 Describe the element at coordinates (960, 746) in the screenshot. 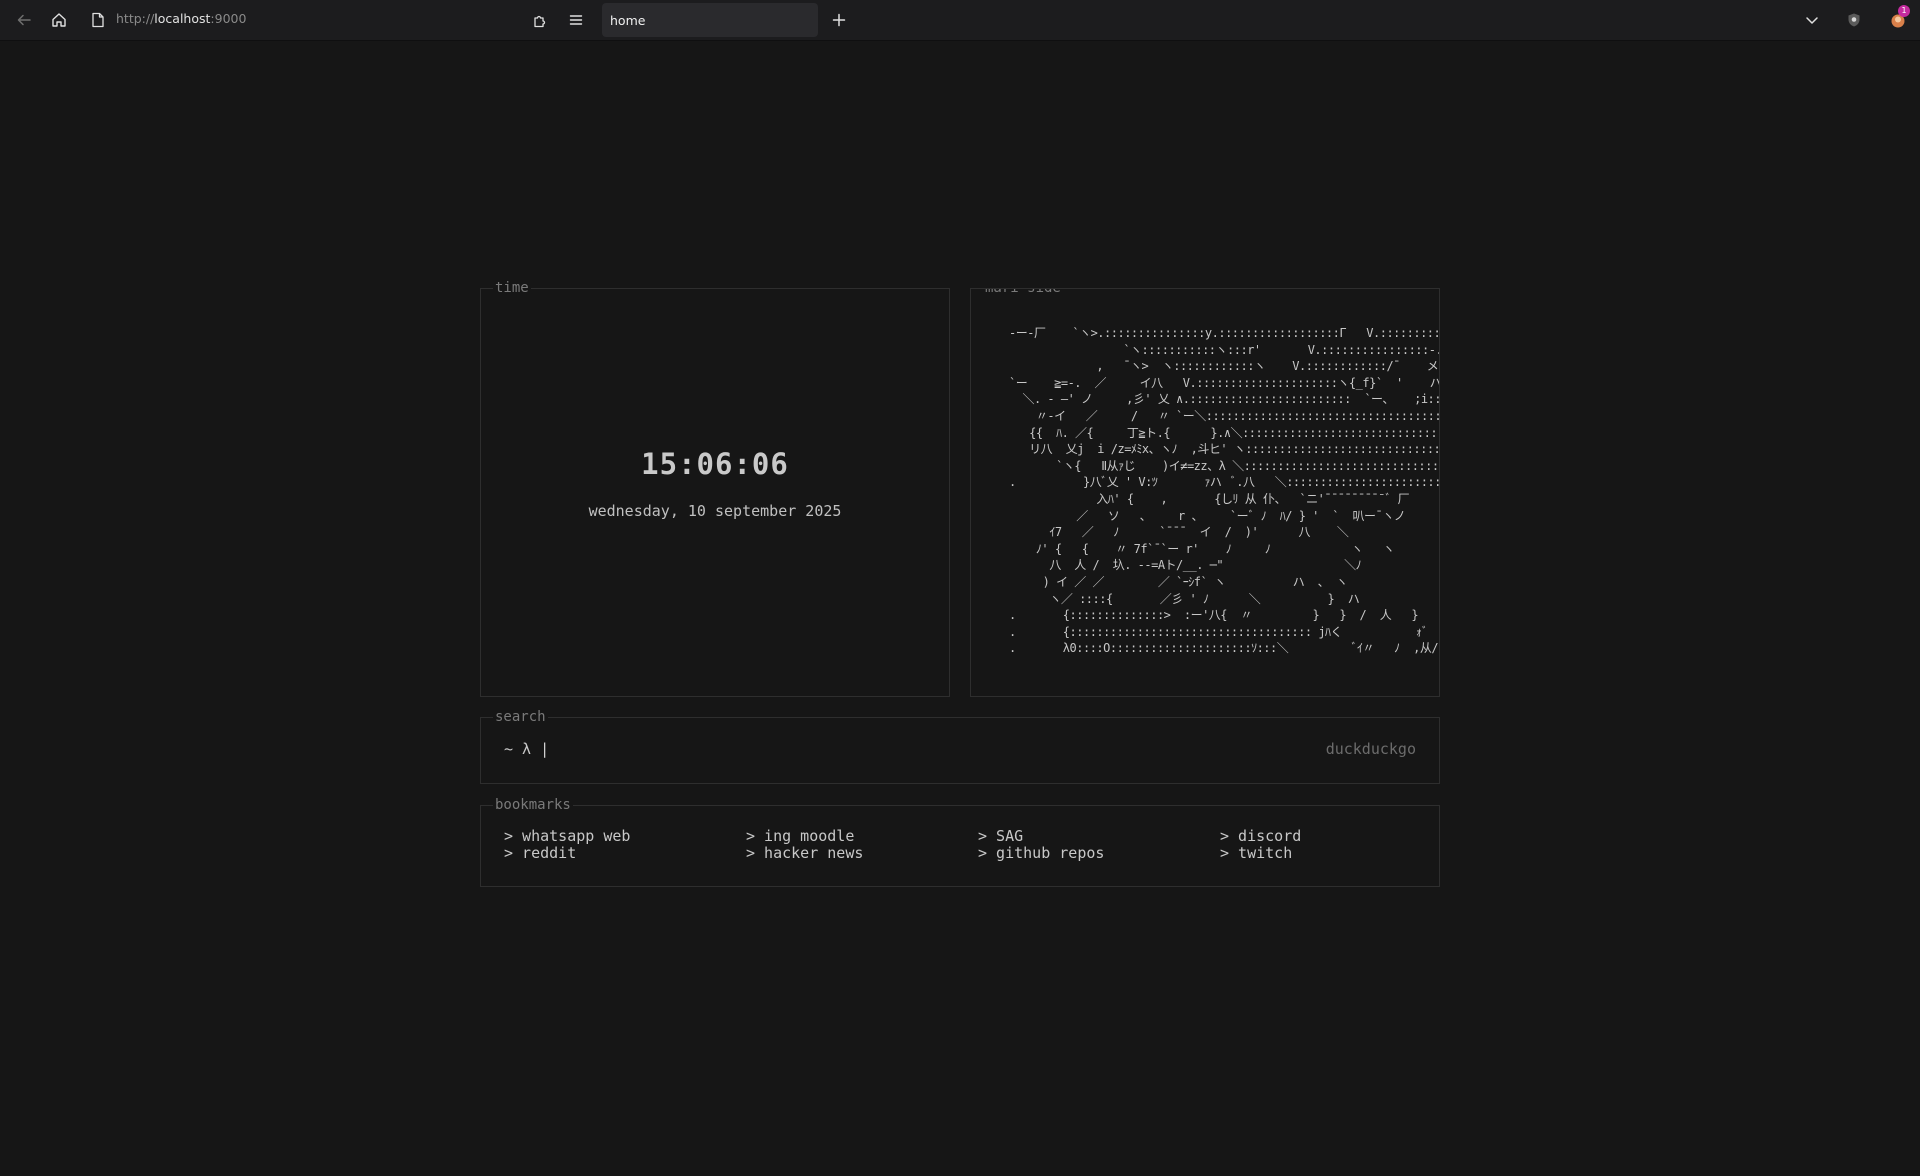

I see `search-panel: search ~ λ | duckduckgo` at that location.